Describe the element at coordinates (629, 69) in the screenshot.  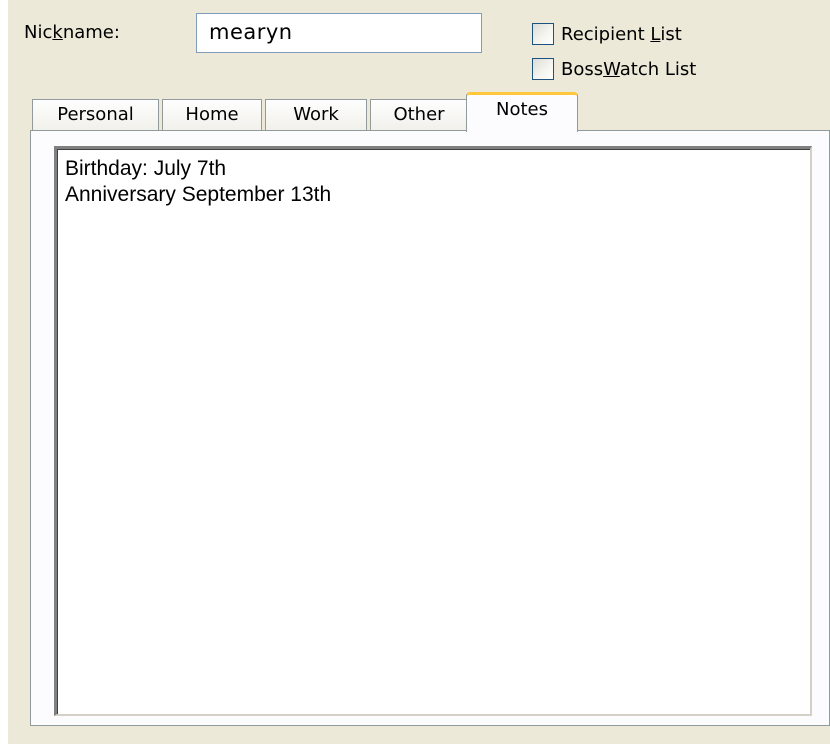
I see `bosswatch-list-label: BossWatch List` at that location.